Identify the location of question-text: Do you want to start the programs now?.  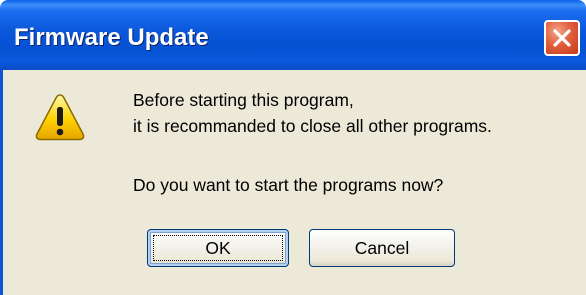
(288, 185).